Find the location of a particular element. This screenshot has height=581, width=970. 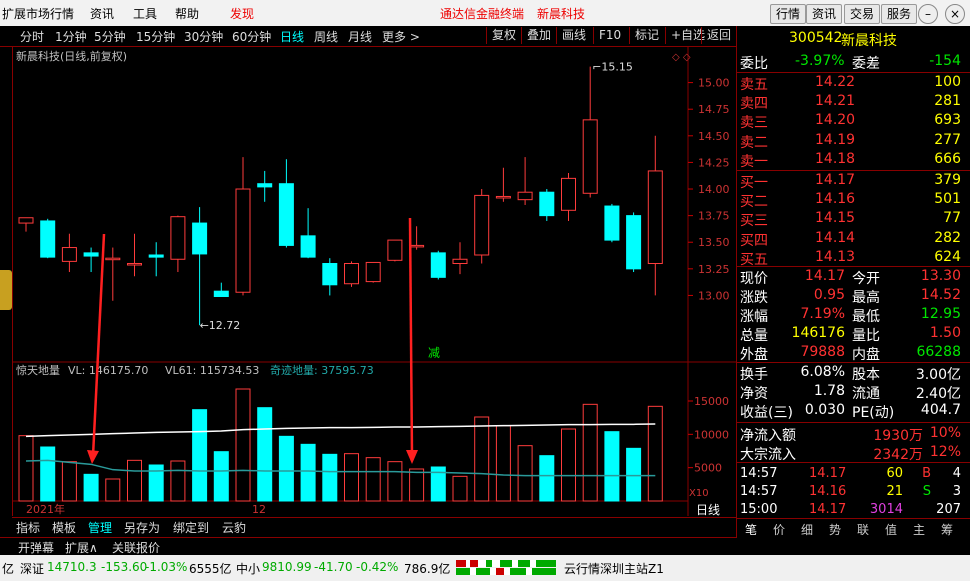

ask-volume: 277 is located at coordinates (947, 139).